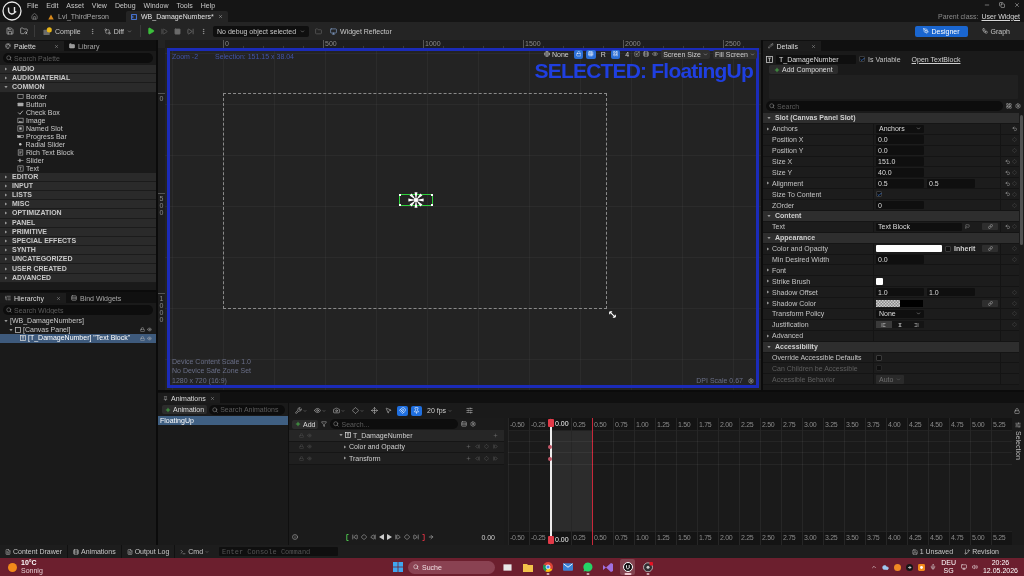  I want to click on stop-icon, so click(178, 31).